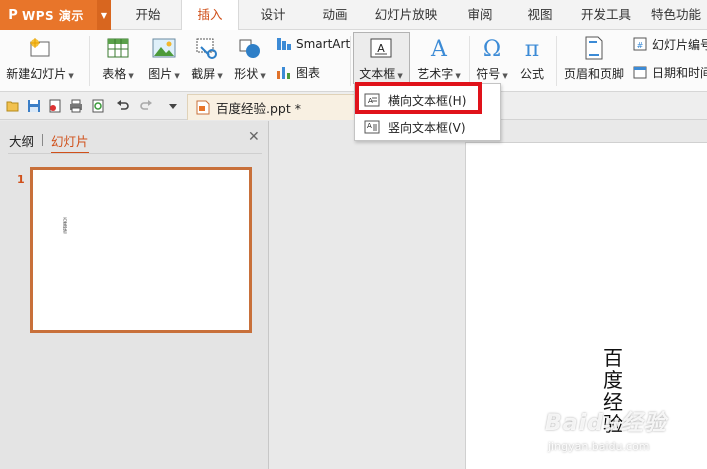  I want to click on undo-icon, so click(123, 106).